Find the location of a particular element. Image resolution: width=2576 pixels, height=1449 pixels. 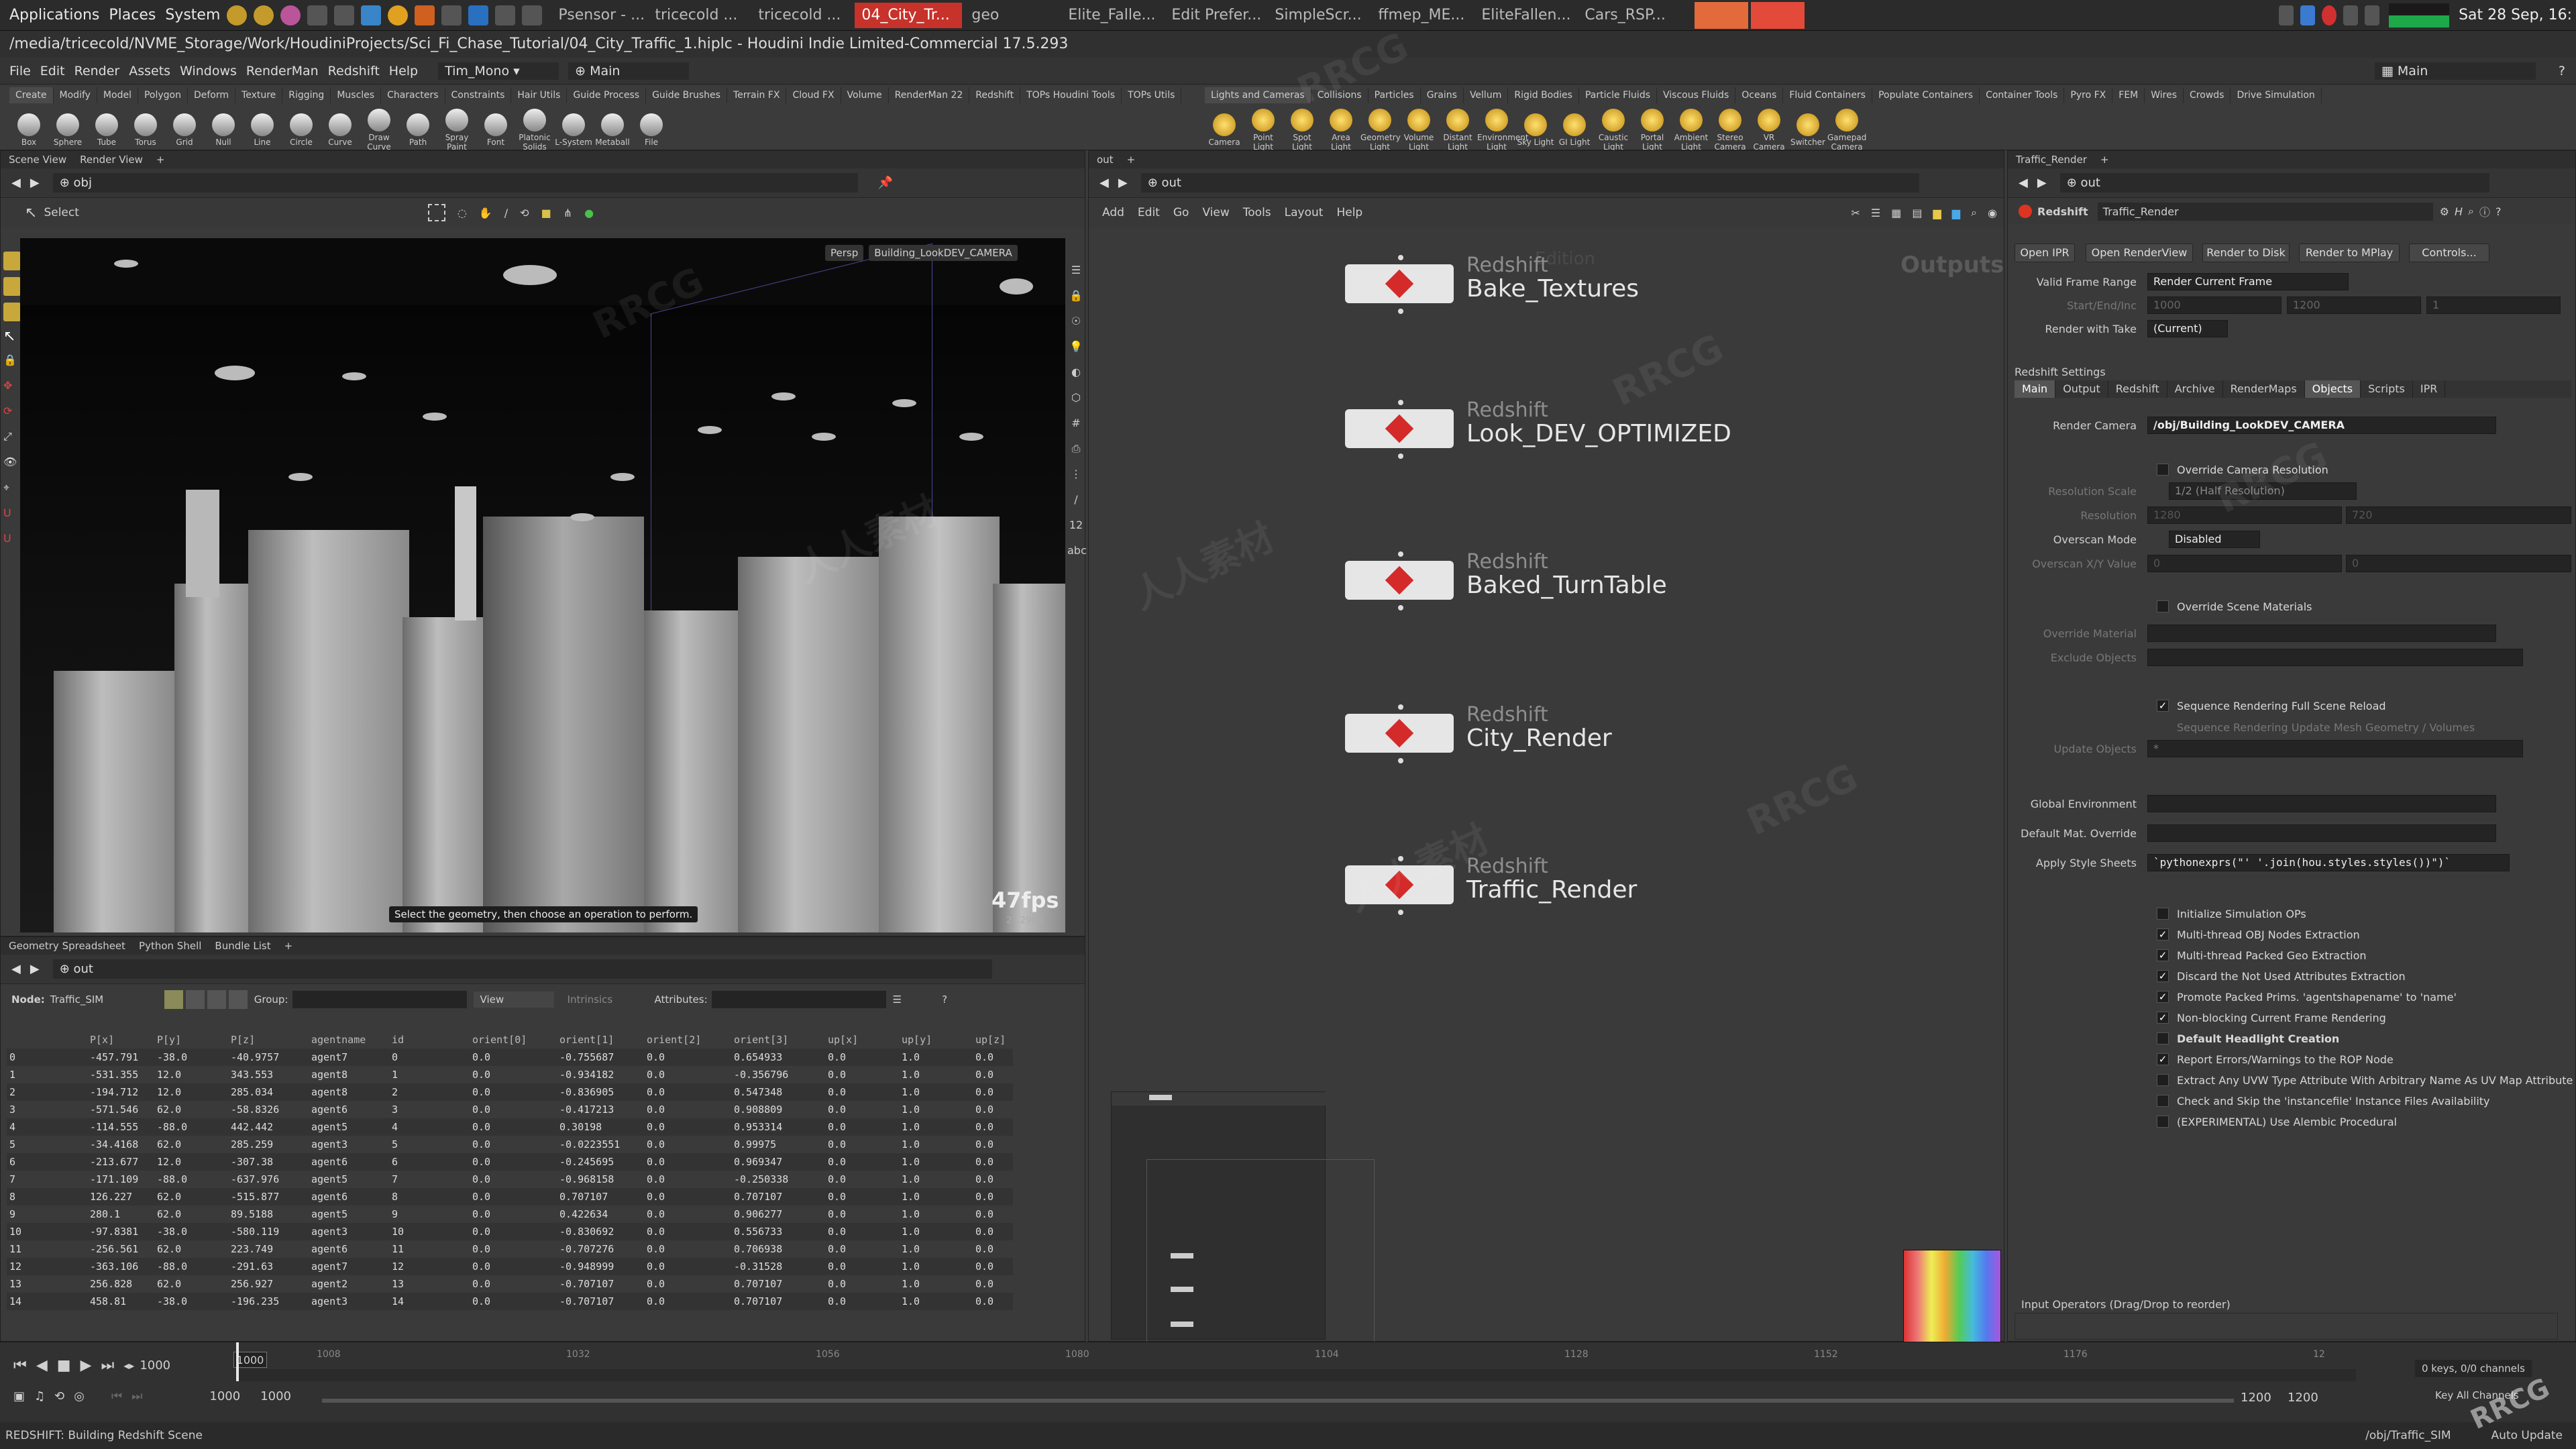

shelf-tab: Hair Utils is located at coordinates (539, 95).